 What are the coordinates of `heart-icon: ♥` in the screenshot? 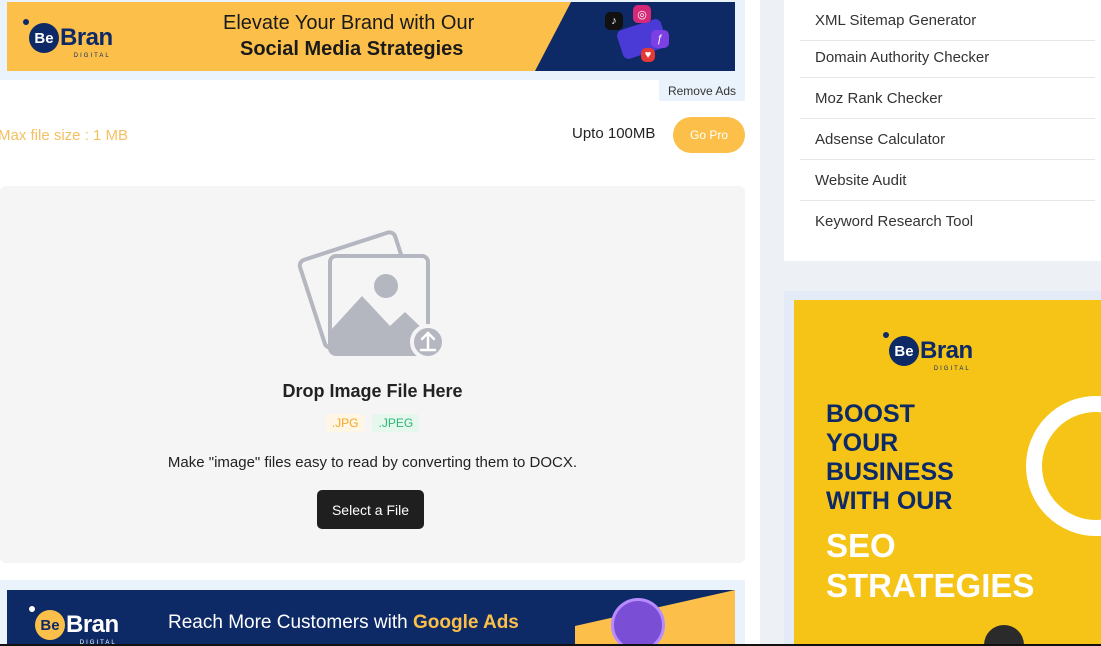 It's located at (648, 55).